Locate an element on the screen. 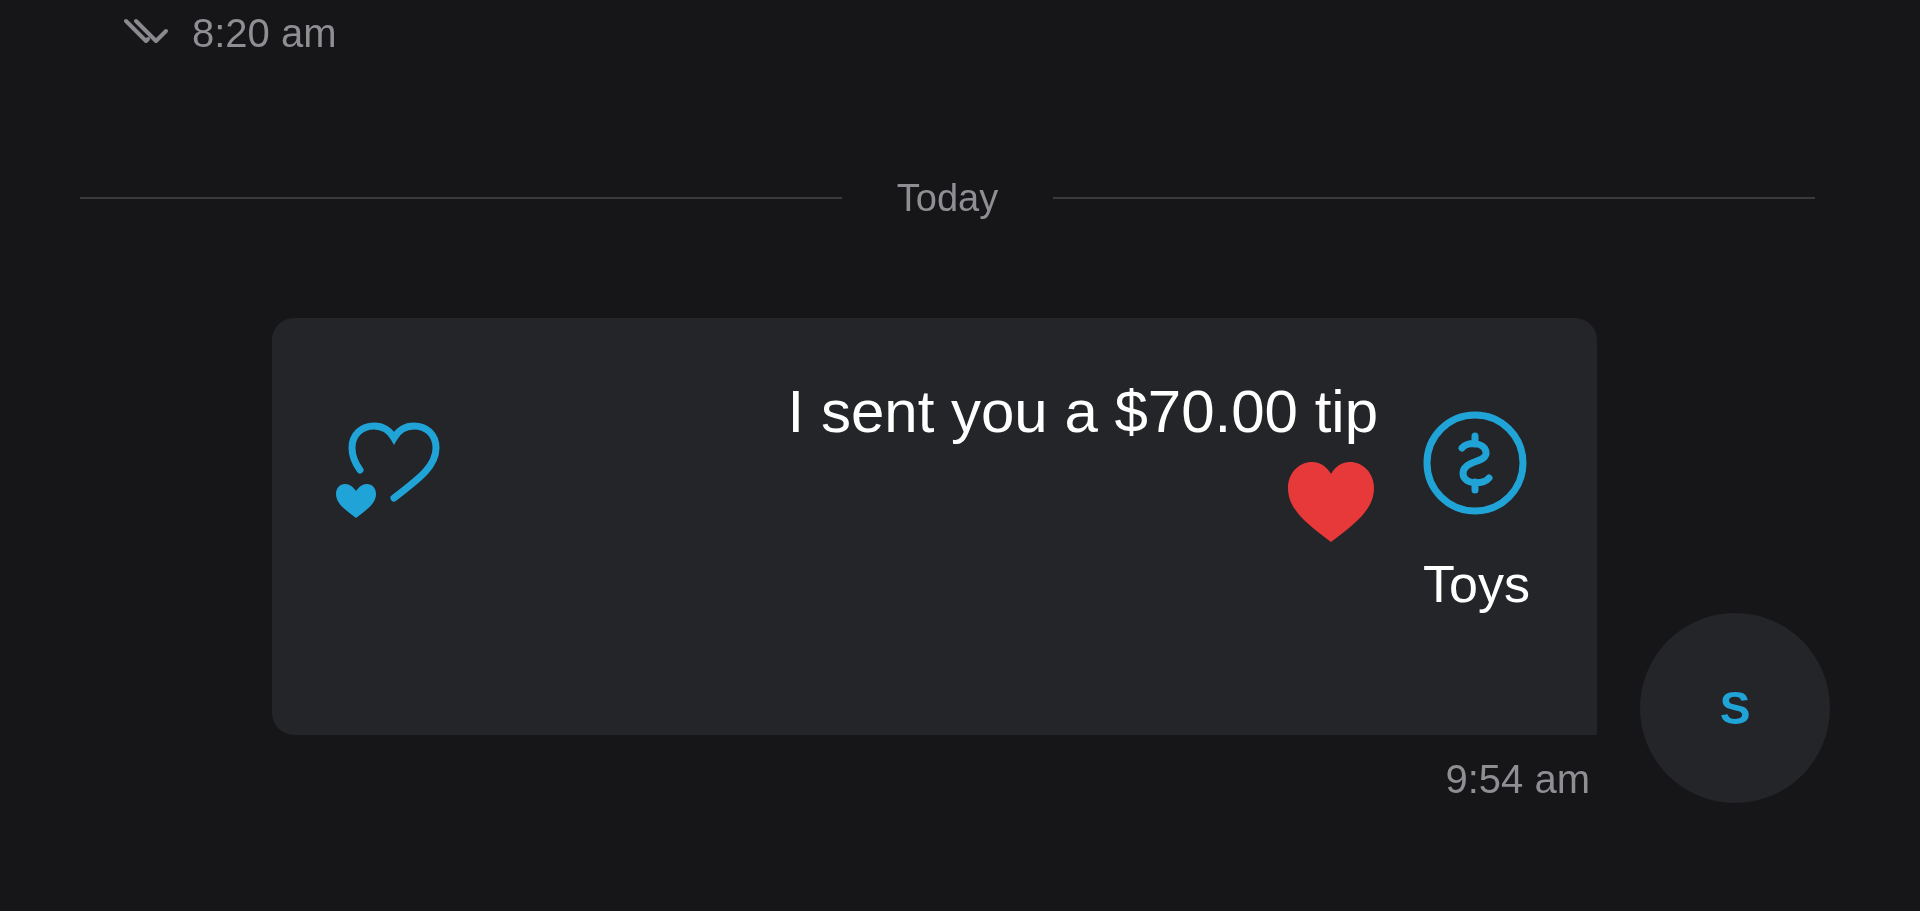 This screenshot has height=911, width=1920. tip-message-text: I sent you a $70.00 tip is located at coordinates (1082, 412).